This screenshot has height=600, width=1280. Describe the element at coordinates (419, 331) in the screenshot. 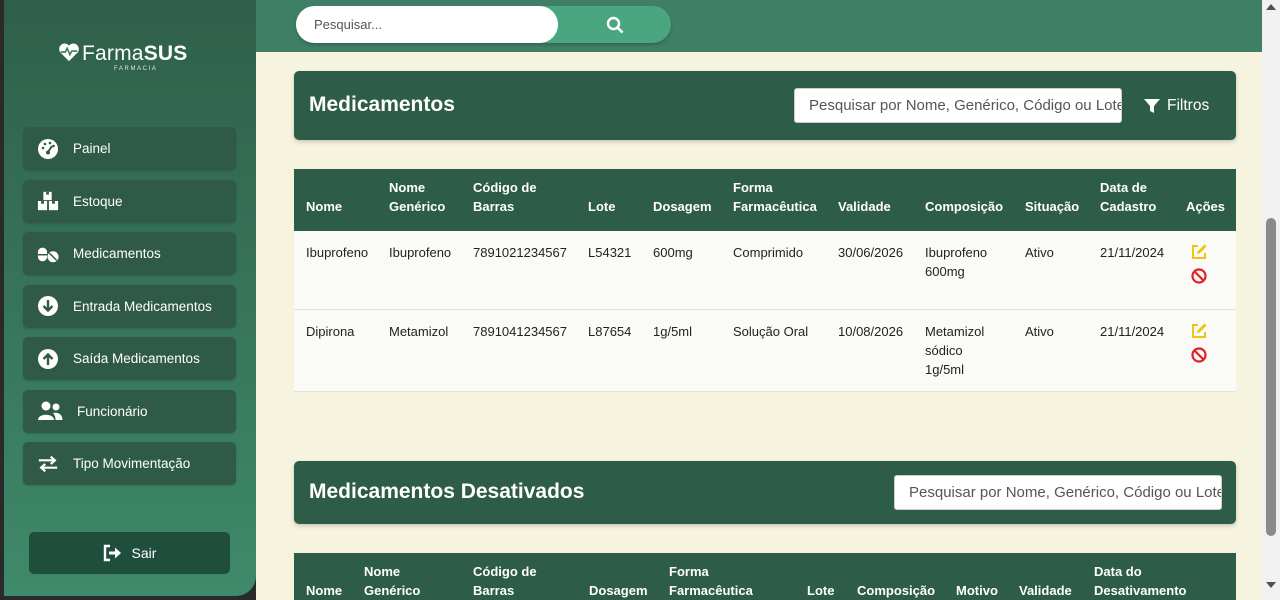

I see `cell-generico: Metamizol` at that location.